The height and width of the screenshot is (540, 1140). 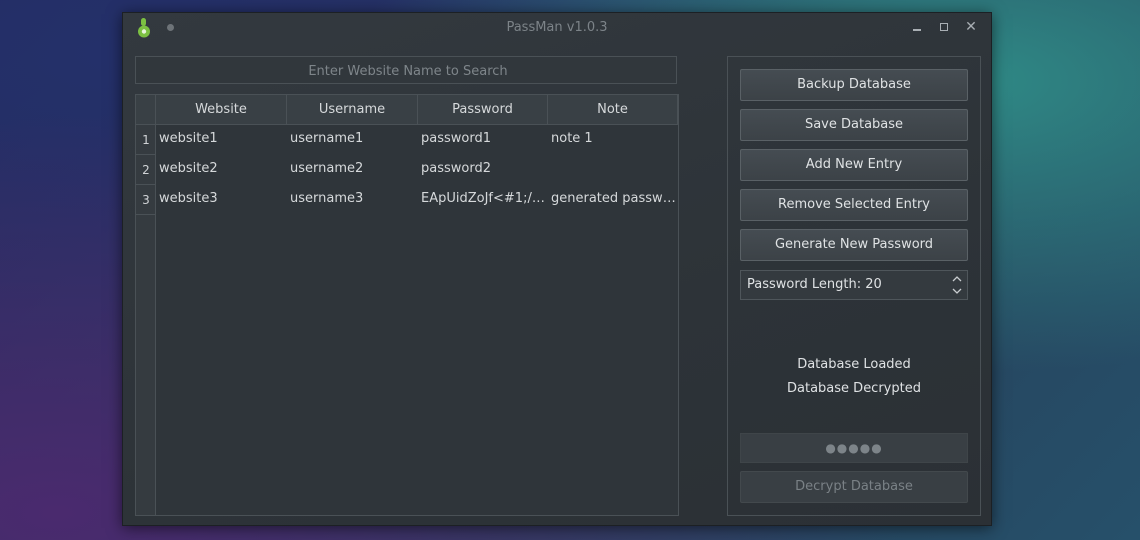 I want to click on row-header-3: 3, so click(x=146, y=200).